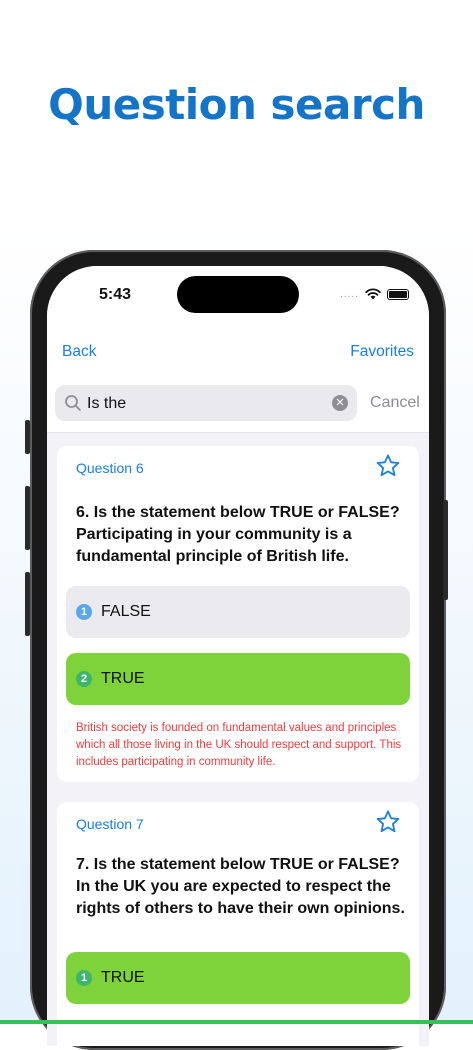 The image size is (473, 1050). Describe the element at coordinates (236, 104) in the screenshot. I see `promo-headline: Question search` at that location.